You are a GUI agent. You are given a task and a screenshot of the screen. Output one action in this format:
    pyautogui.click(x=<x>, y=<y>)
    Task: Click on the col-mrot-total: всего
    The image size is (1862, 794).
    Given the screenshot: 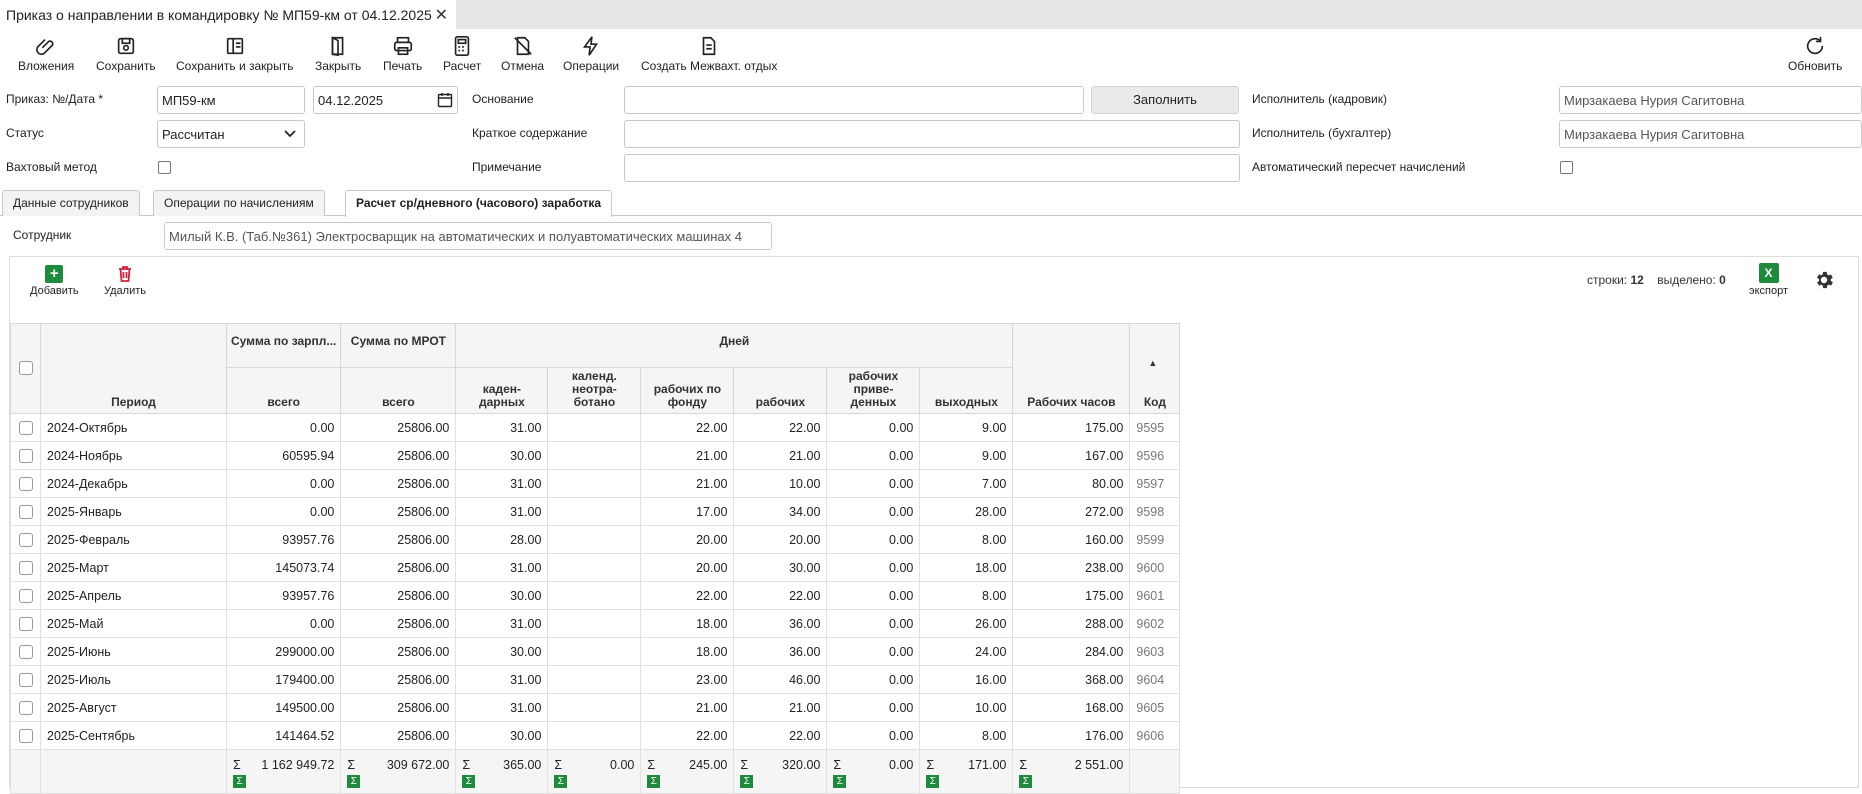 What is the action you would take?
    pyautogui.click(x=398, y=390)
    